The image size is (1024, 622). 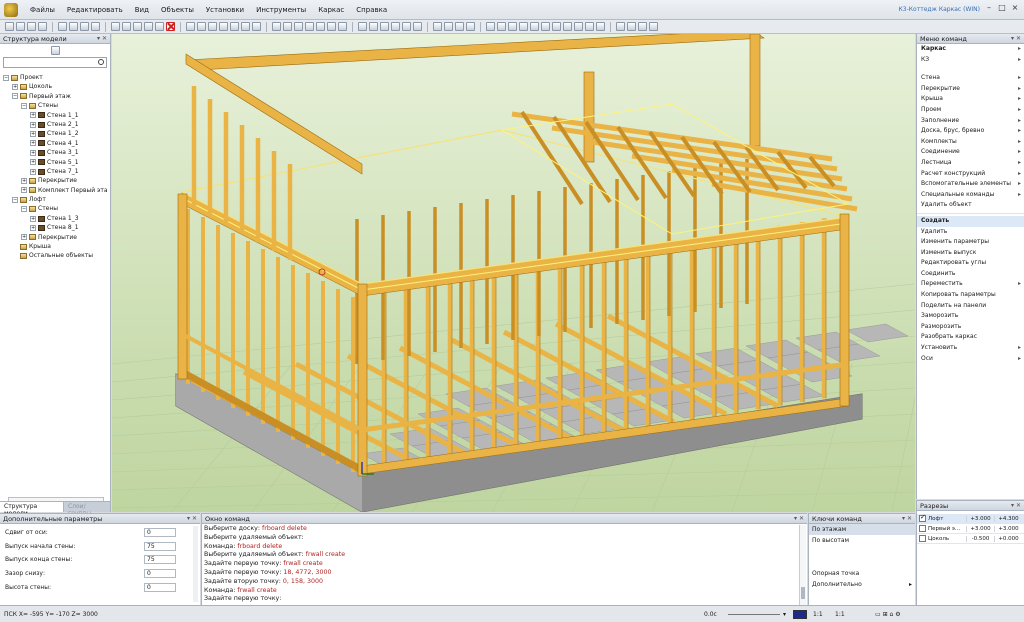 What do you see at coordinates (970, 263) in the screenshot?
I see `command-item: Редактировать углы` at bounding box center [970, 263].